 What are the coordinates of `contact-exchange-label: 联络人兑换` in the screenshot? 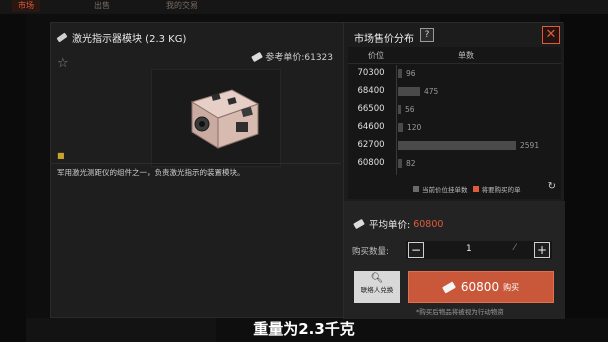 It's located at (377, 290).